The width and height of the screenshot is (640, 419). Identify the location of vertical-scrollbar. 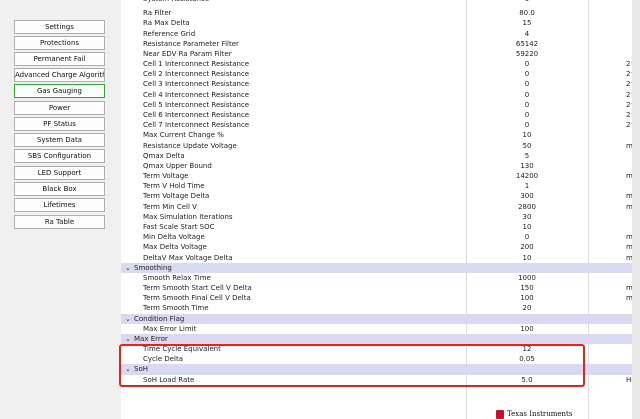
(636, 209).